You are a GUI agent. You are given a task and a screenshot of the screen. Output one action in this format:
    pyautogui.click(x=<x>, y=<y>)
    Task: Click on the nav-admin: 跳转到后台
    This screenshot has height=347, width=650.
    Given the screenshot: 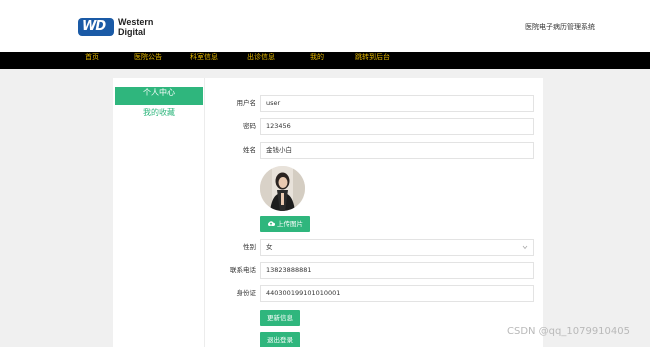 What is the action you would take?
    pyautogui.click(x=372, y=60)
    